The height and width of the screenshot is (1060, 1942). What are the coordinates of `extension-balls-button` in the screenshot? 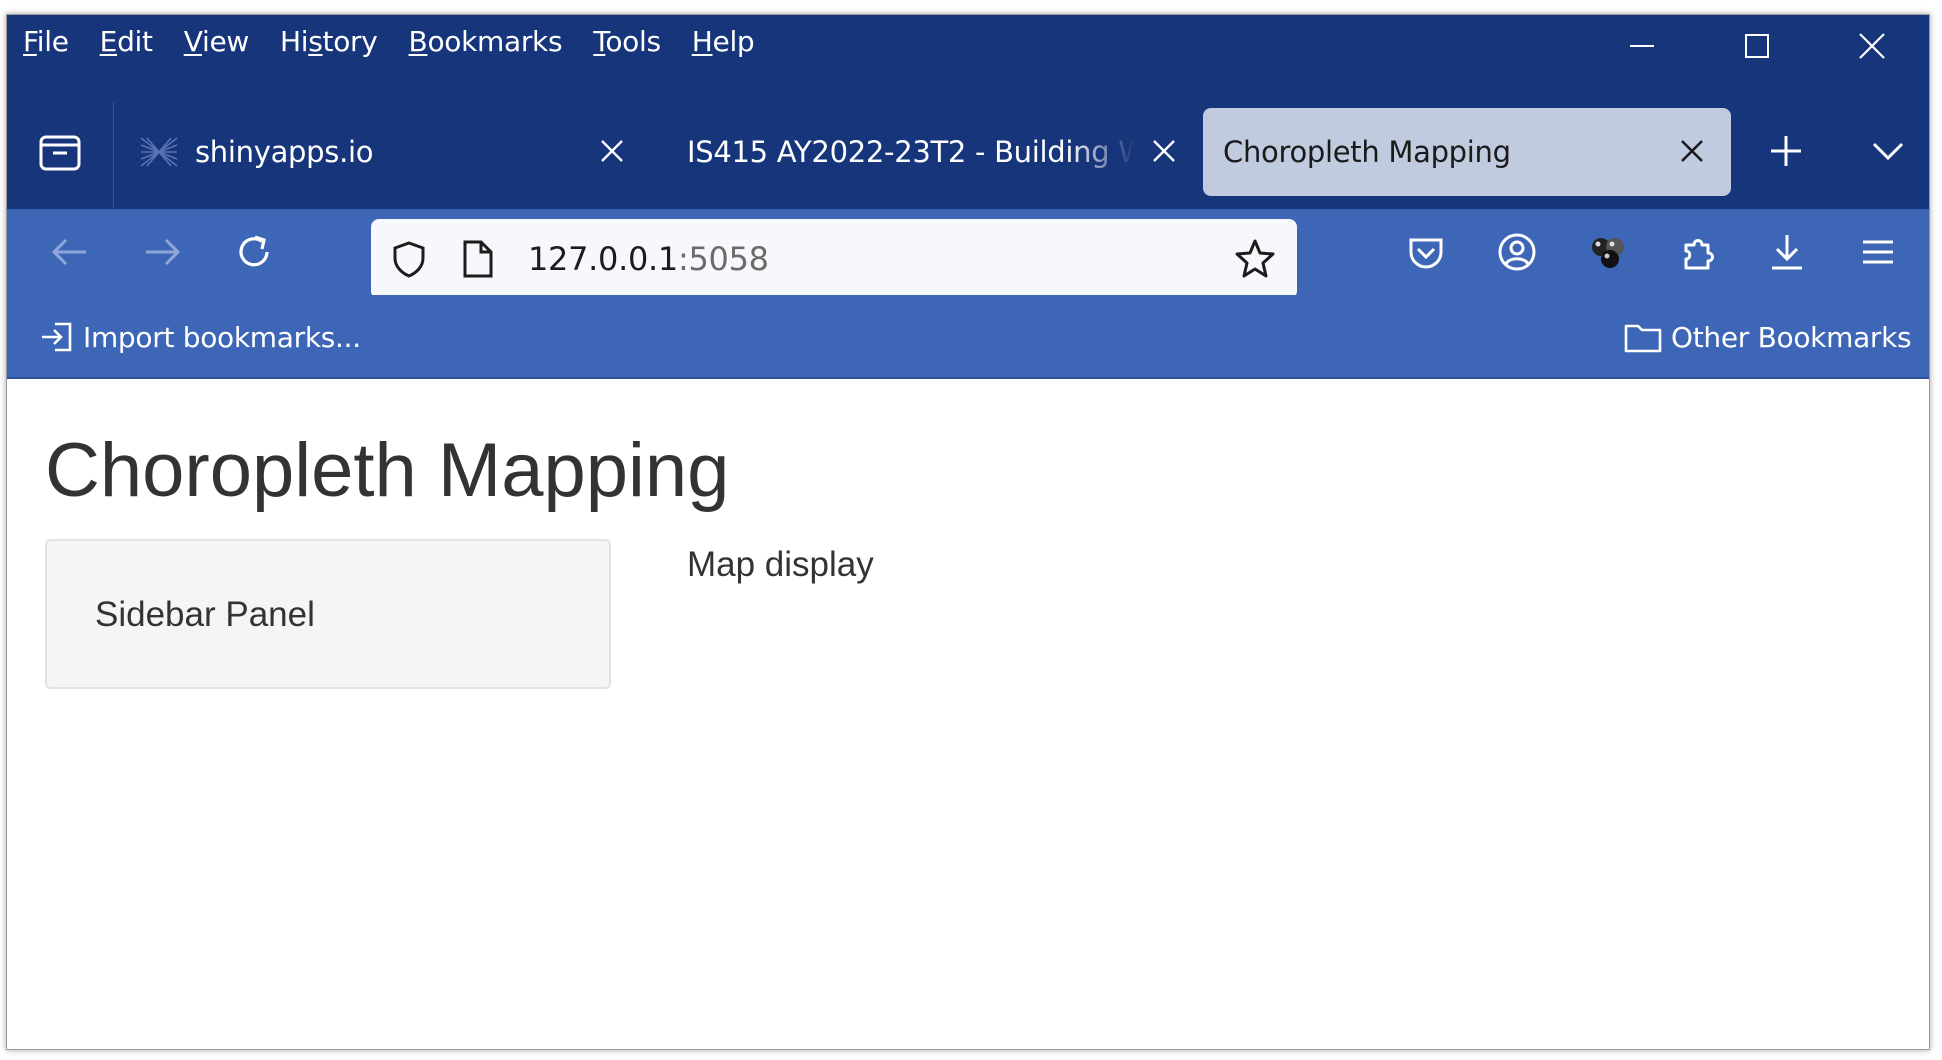 It's located at (1608, 252).